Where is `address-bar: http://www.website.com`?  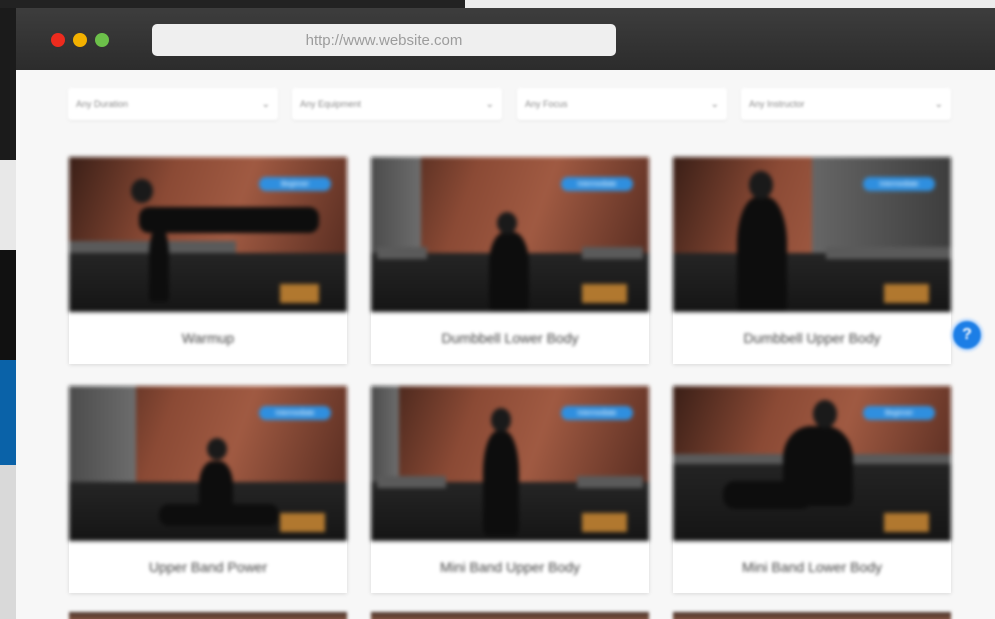 address-bar: http://www.website.com is located at coordinates (384, 40).